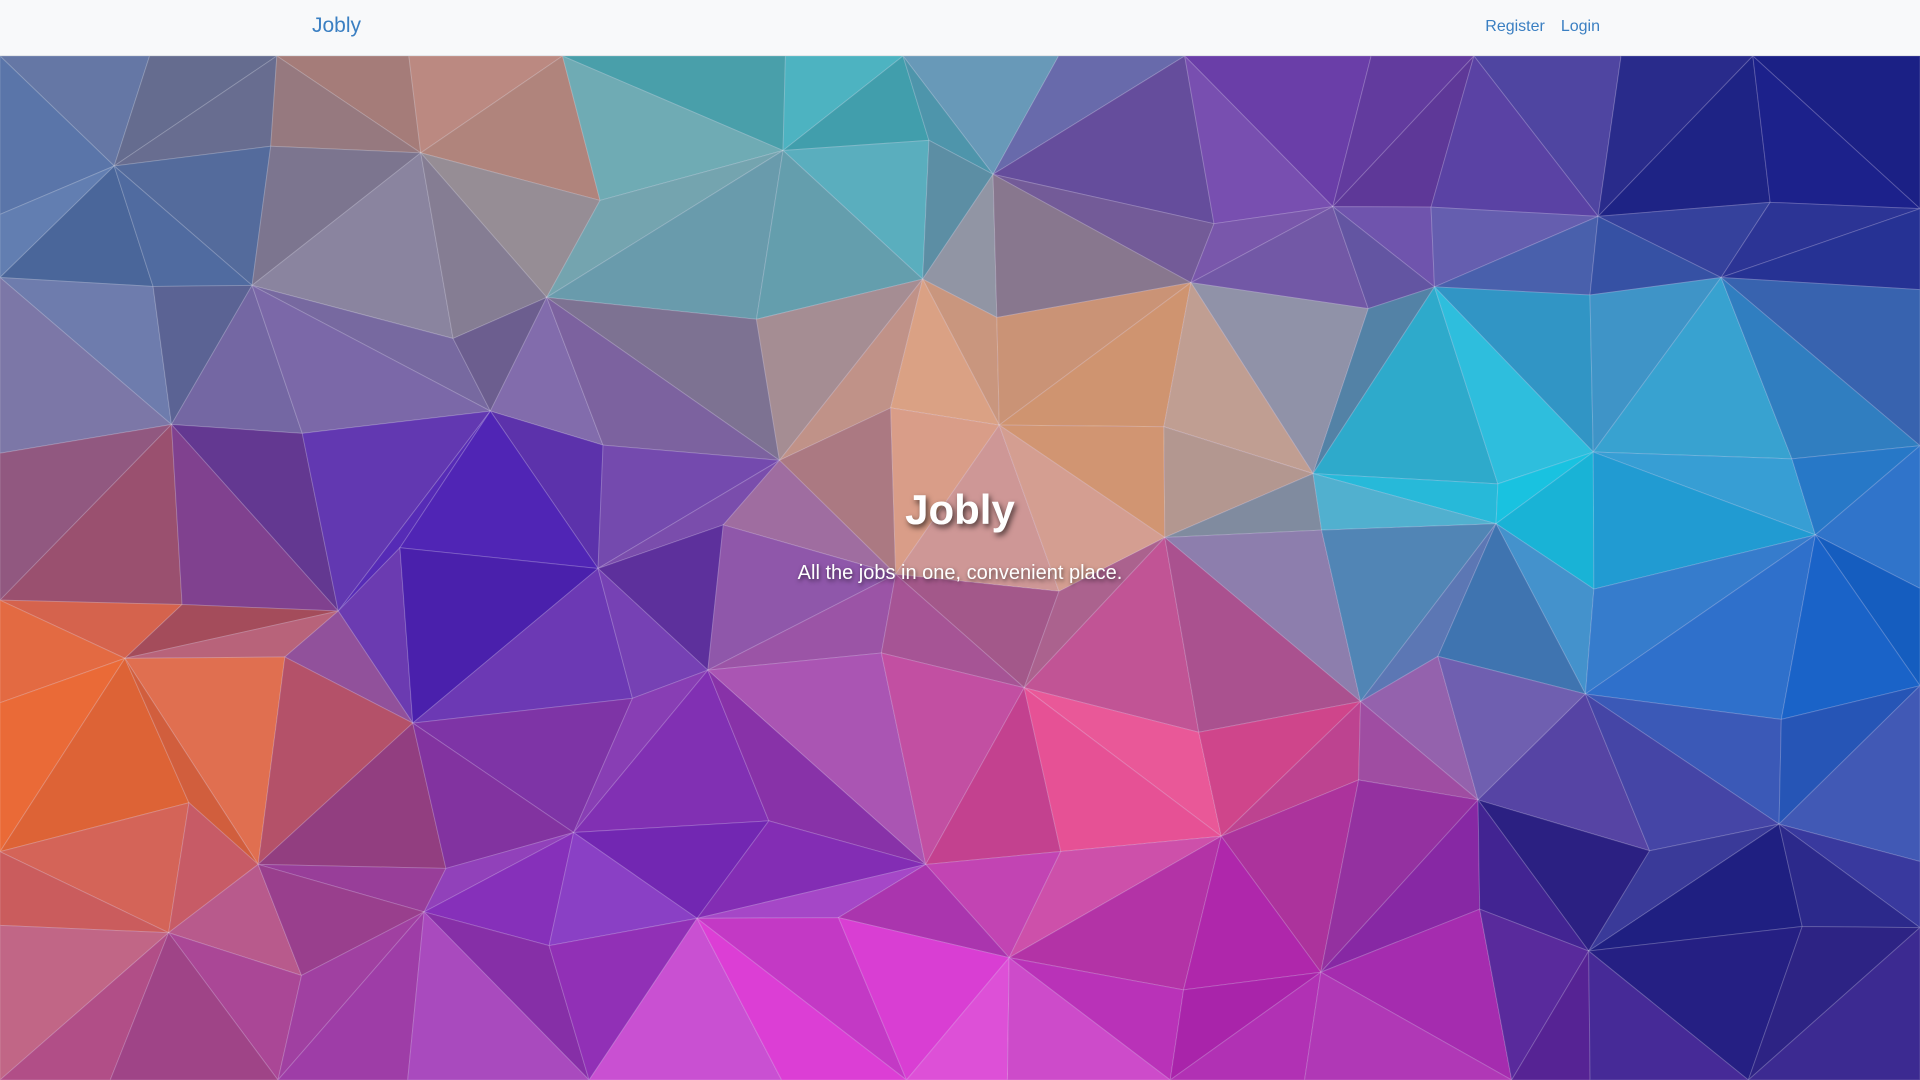 This screenshot has width=1920, height=1080. I want to click on nav-links: Register Login, so click(1542, 27).